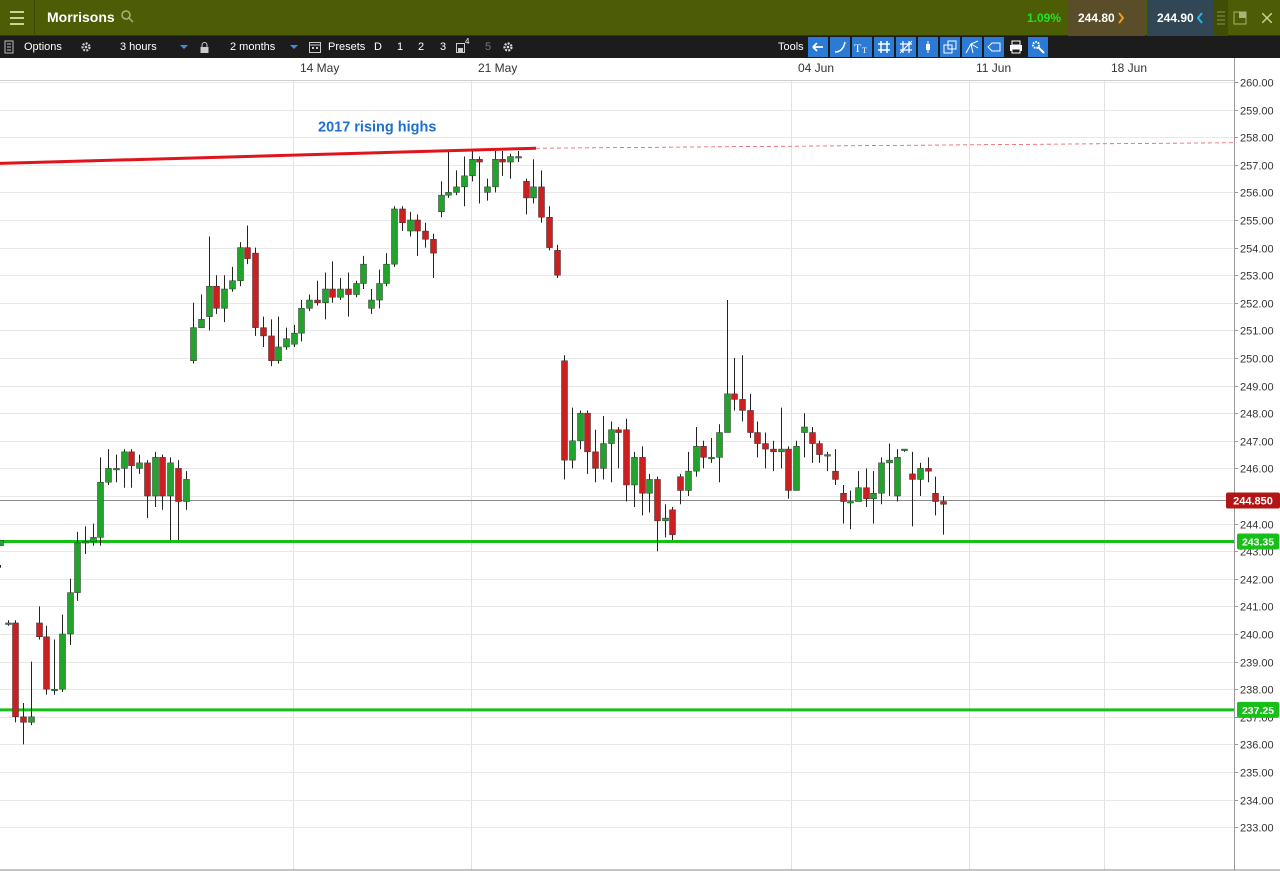 This screenshot has height=871, width=1280. Describe the element at coordinates (1257, 829) in the screenshot. I see `y-tick-label: 233.00` at that location.